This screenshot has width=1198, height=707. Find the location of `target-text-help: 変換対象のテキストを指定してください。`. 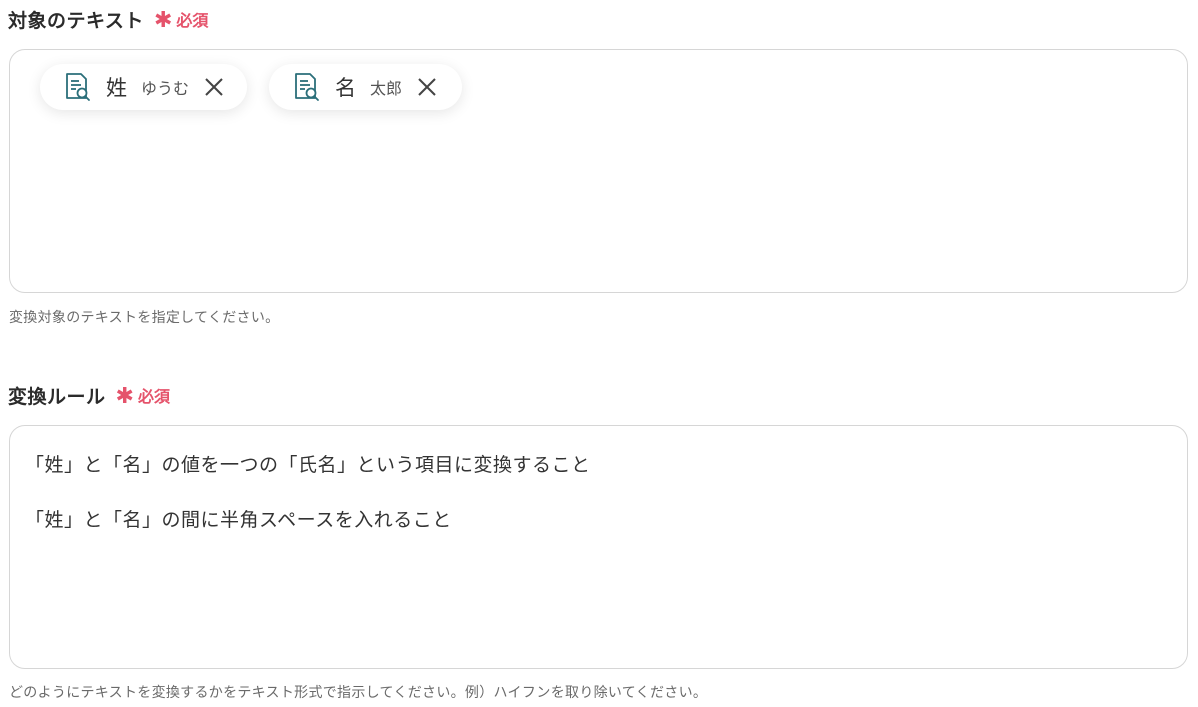

target-text-help: 変換対象のテキストを指定してください。 is located at coordinates (144, 318).